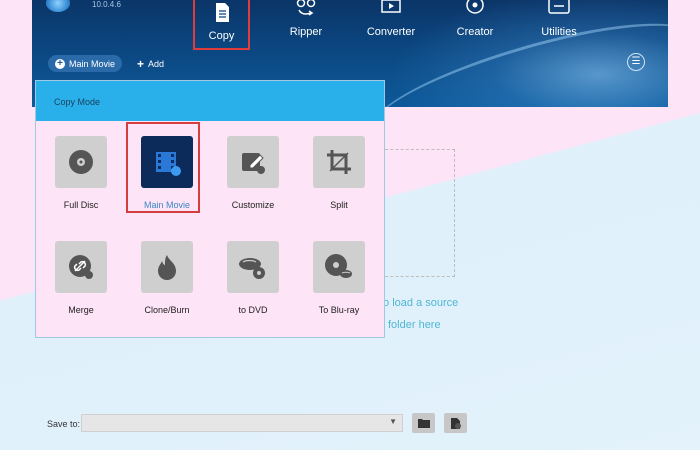  I want to click on menu-button: ☰, so click(636, 62).